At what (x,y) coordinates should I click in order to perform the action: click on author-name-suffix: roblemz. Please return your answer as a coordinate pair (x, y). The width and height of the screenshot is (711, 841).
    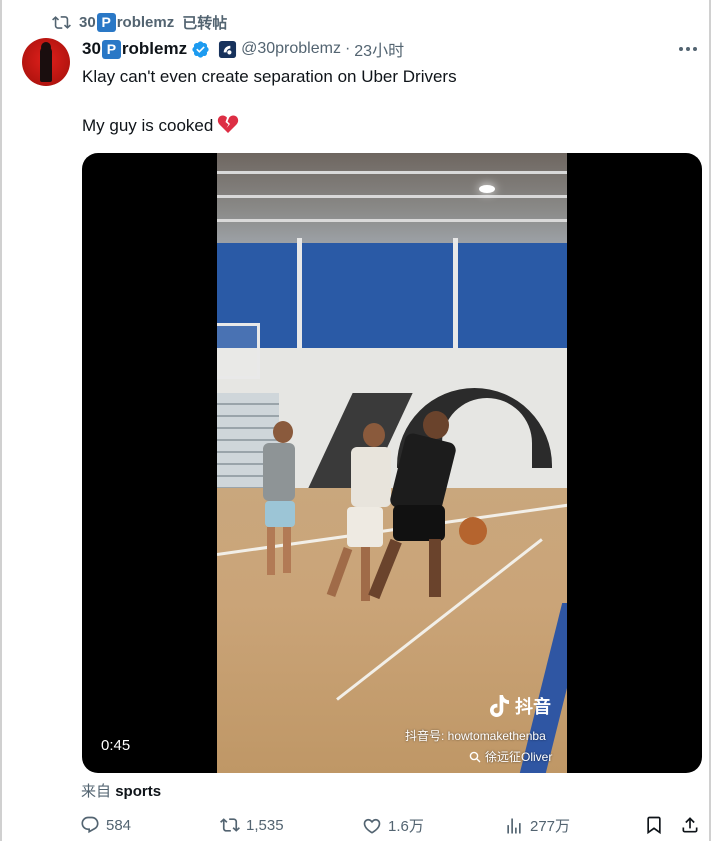
    Looking at the image, I should click on (154, 48).